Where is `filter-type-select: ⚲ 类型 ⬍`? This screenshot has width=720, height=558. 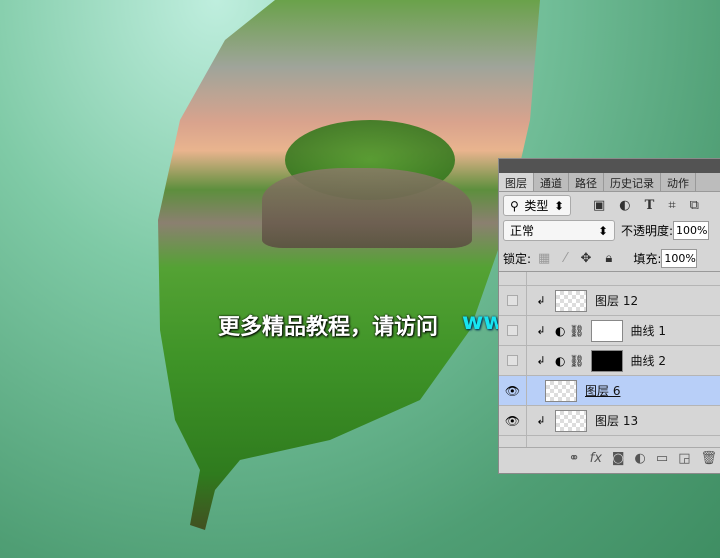
filter-type-select: ⚲ 类型 ⬍ is located at coordinates (537, 205).